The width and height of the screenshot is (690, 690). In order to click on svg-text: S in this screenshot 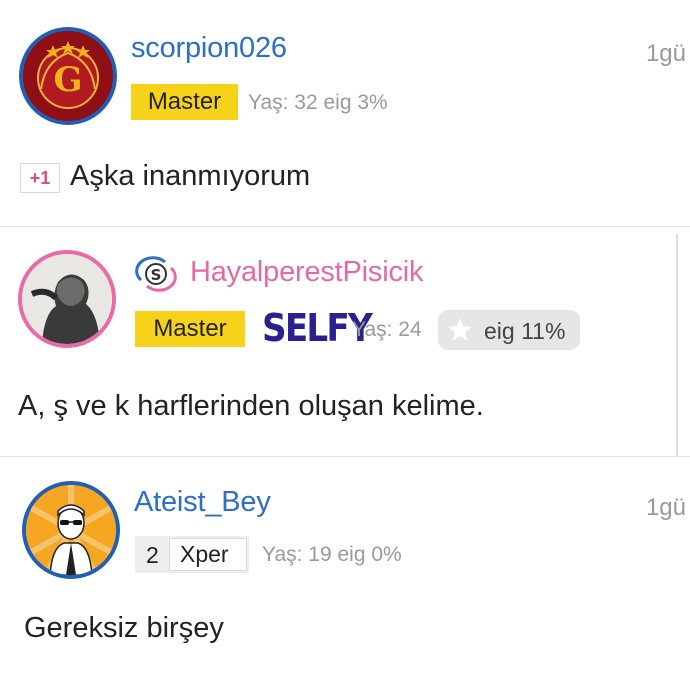, I will do `click(156, 275)`.